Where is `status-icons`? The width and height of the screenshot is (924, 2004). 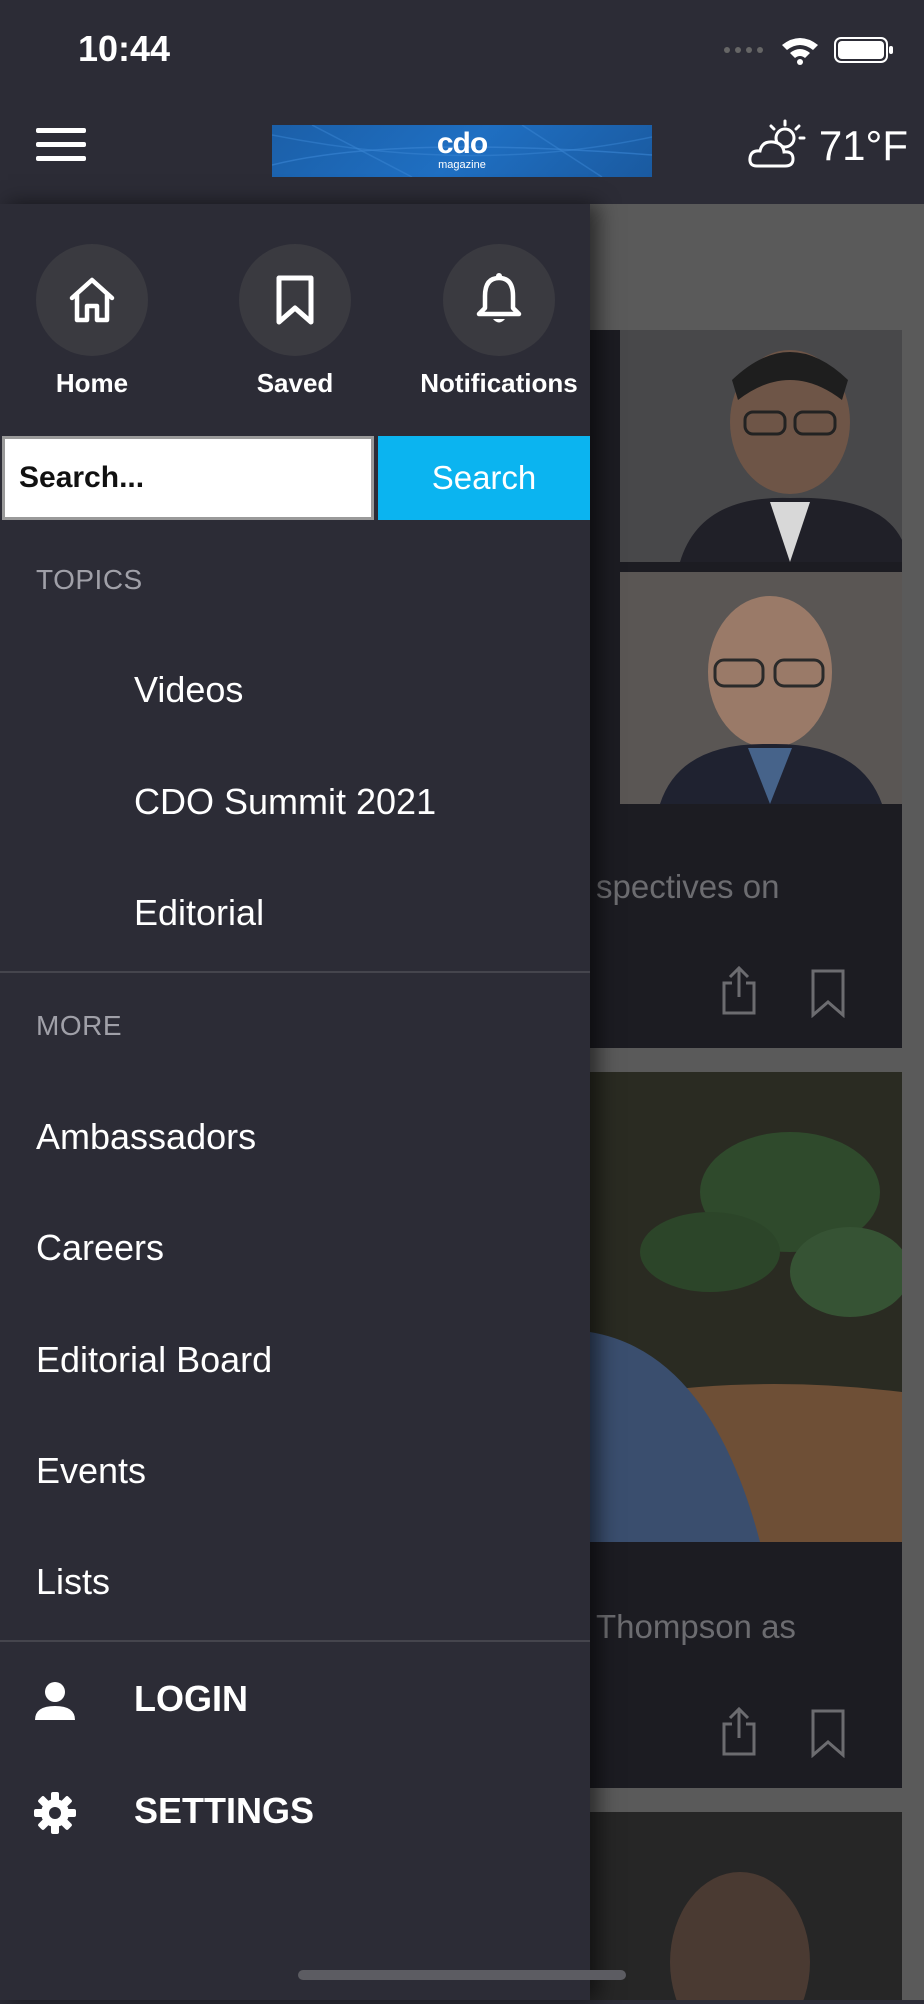 status-icons is located at coordinates (808, 50).